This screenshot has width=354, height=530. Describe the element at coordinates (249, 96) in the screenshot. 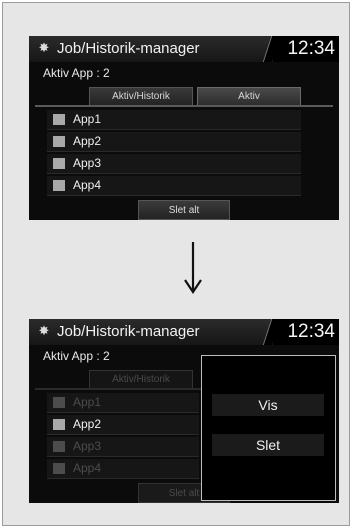

I see `tab-active: Aktiv` at that location.